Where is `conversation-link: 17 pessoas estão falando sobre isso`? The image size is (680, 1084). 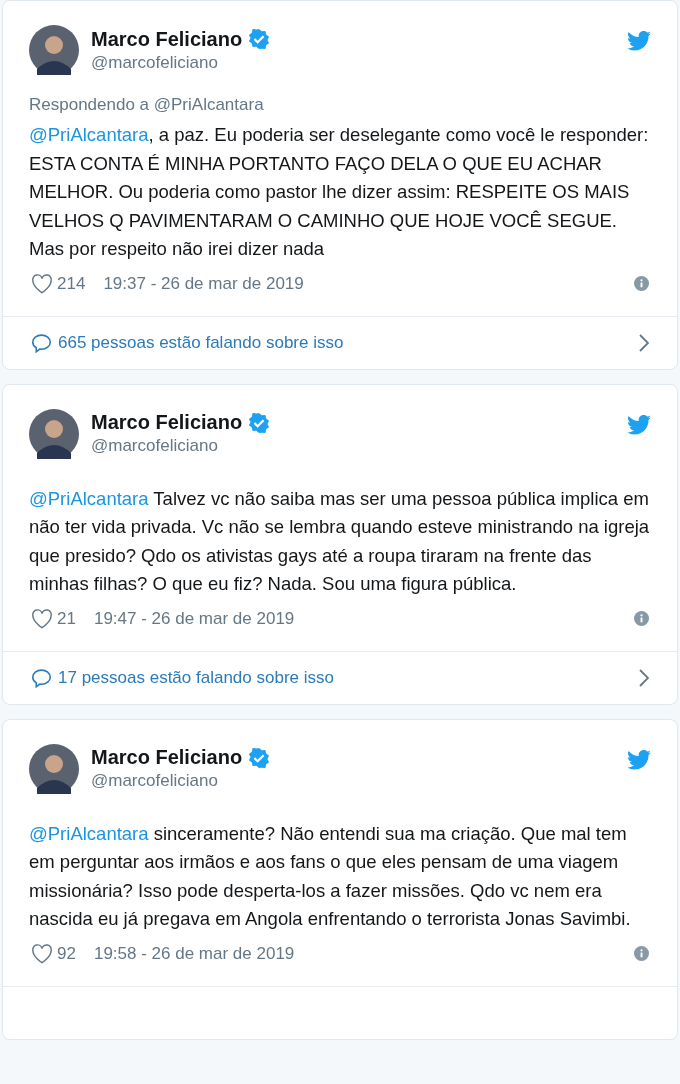
conversation-link: 17 pessoas estão falando sobre isso is located at coordinates (348, 677).